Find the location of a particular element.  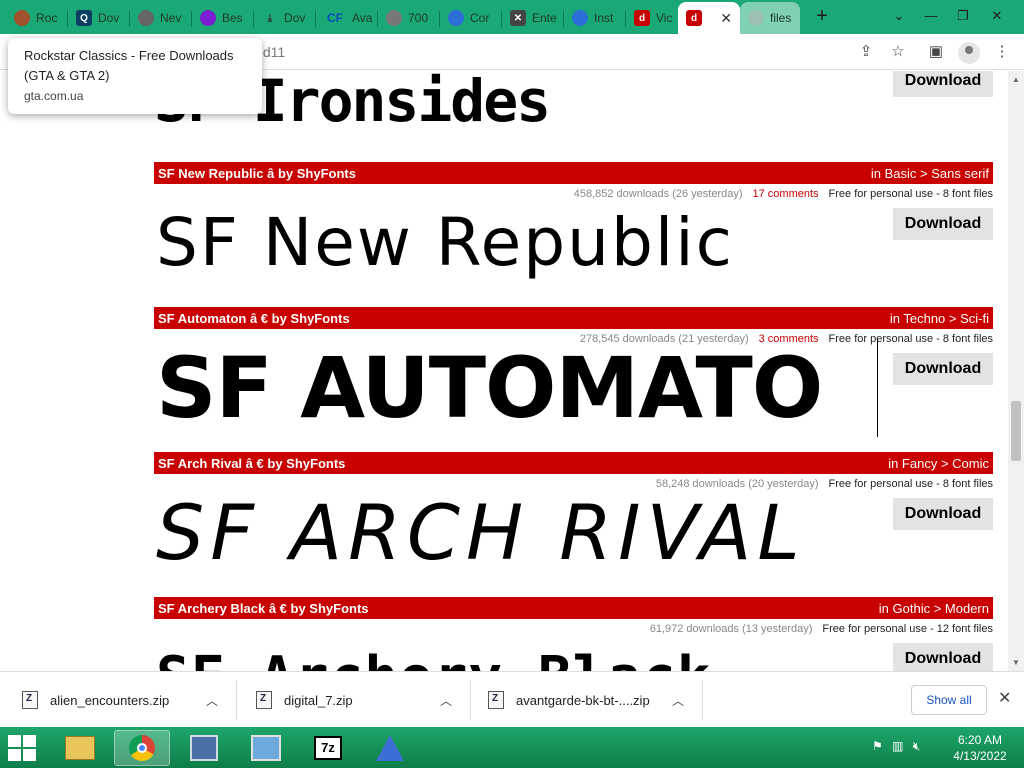

share-icon: ⇪ is located at coordinates (866, 52).